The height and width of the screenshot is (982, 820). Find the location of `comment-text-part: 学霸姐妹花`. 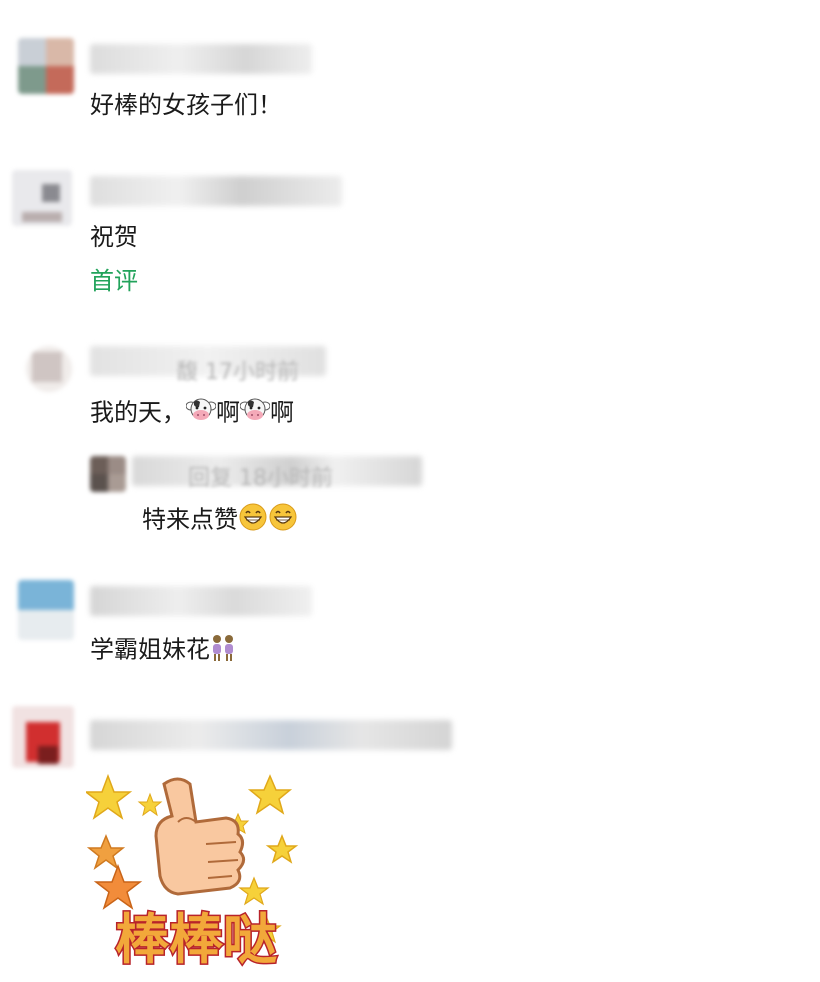

comment-text-part: 学霸姐妹花 is located at coordinates (150, 649).